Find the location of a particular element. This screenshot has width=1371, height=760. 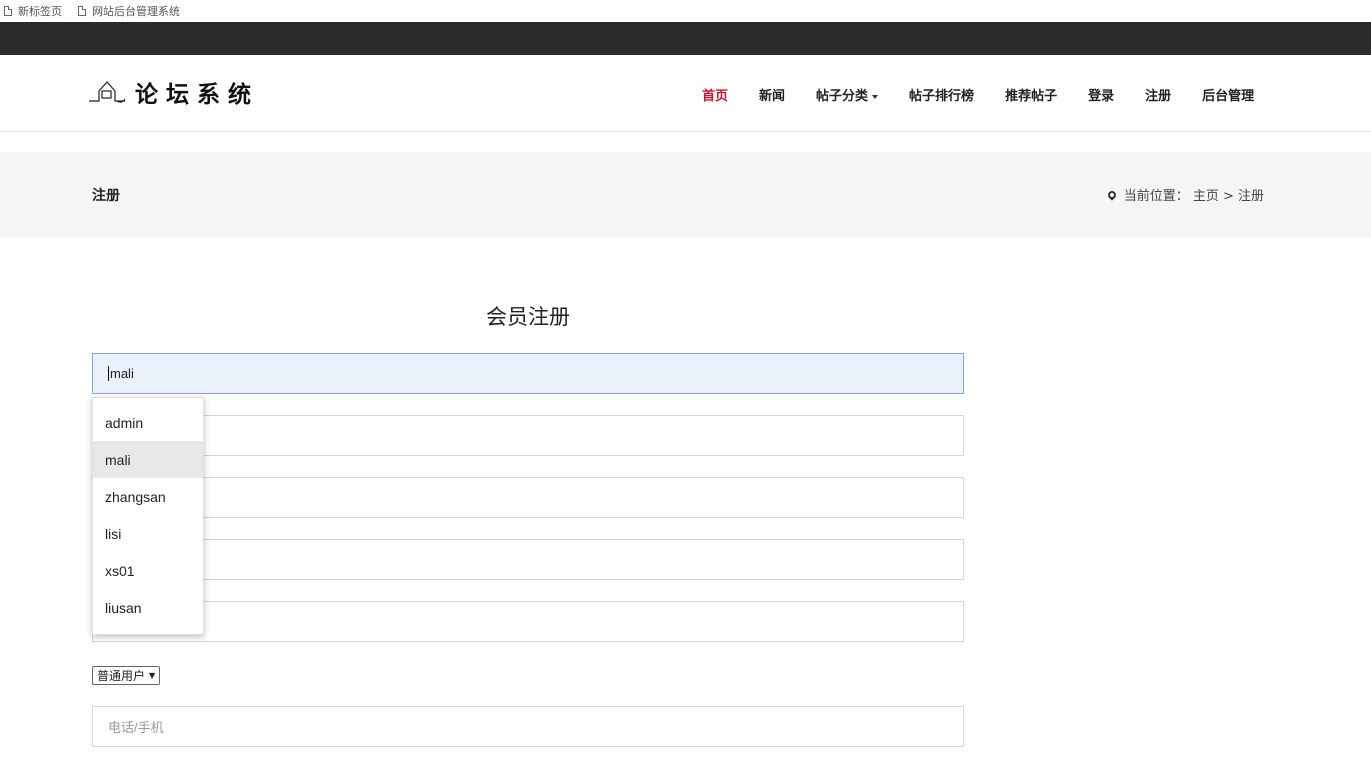

site-header: 论坛系统 首页 新闻 帖子分类 帖子排行榜 推荐帖子 登录 注册 后台管理 is located at coordinates (685, 93).